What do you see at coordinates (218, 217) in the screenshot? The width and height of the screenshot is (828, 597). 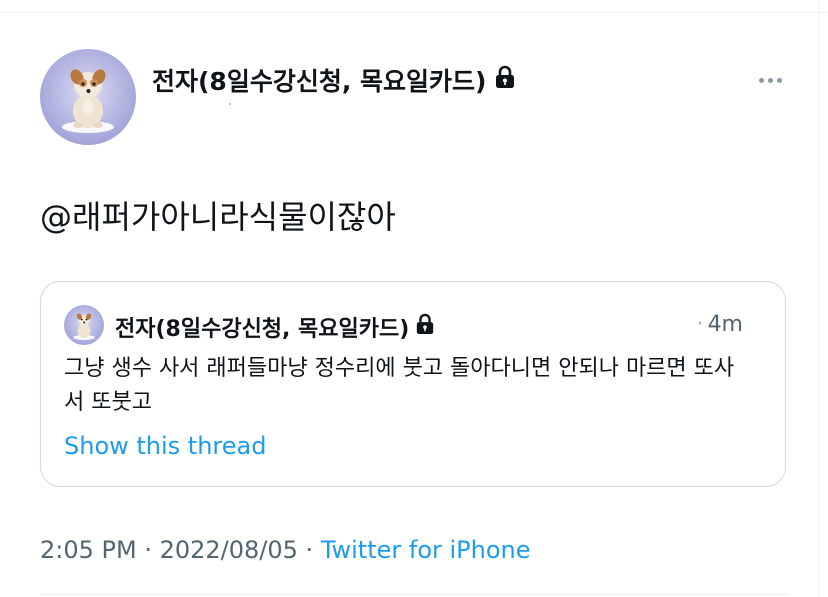 I see `tweet-text: @래퍼가아니라식물이잖아` at bounding box center [218, 217].